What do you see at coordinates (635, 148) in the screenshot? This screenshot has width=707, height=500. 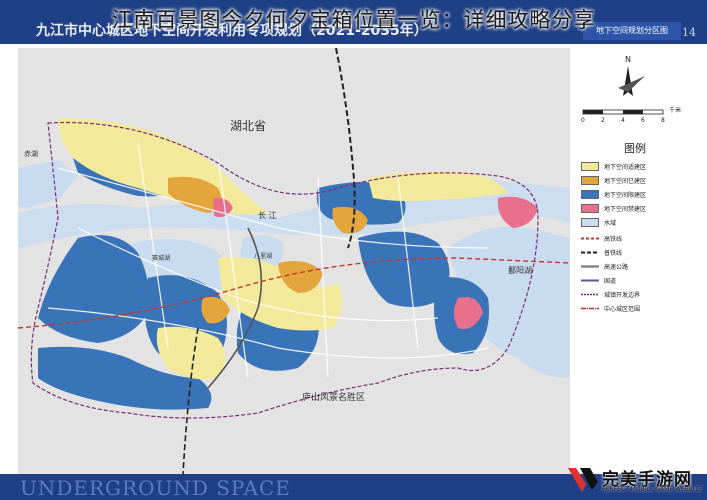 I see `legend-title: 图例` at bounding box center [635, 148].